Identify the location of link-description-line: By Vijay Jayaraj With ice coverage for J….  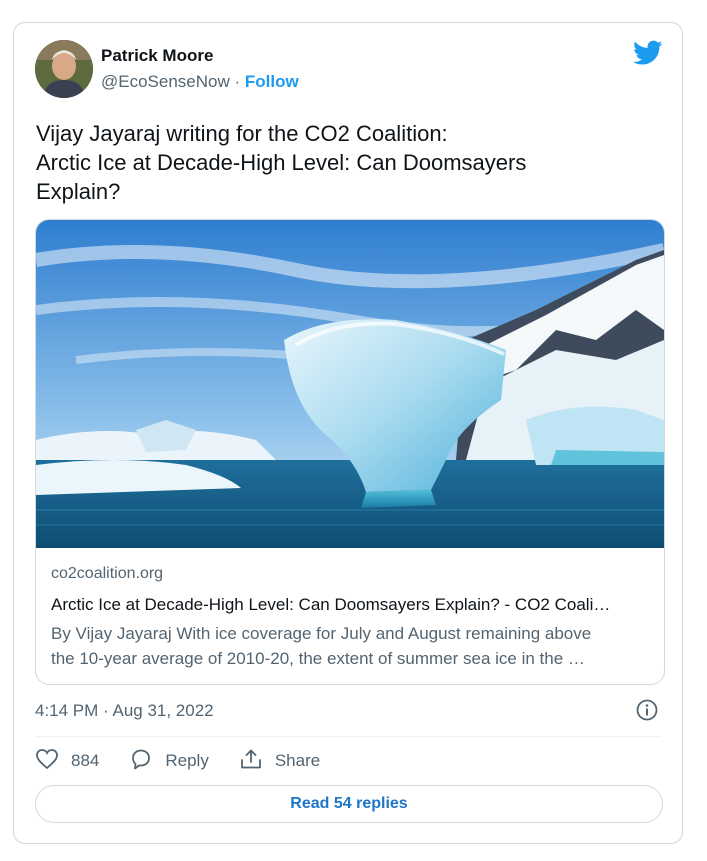
(321, 633).